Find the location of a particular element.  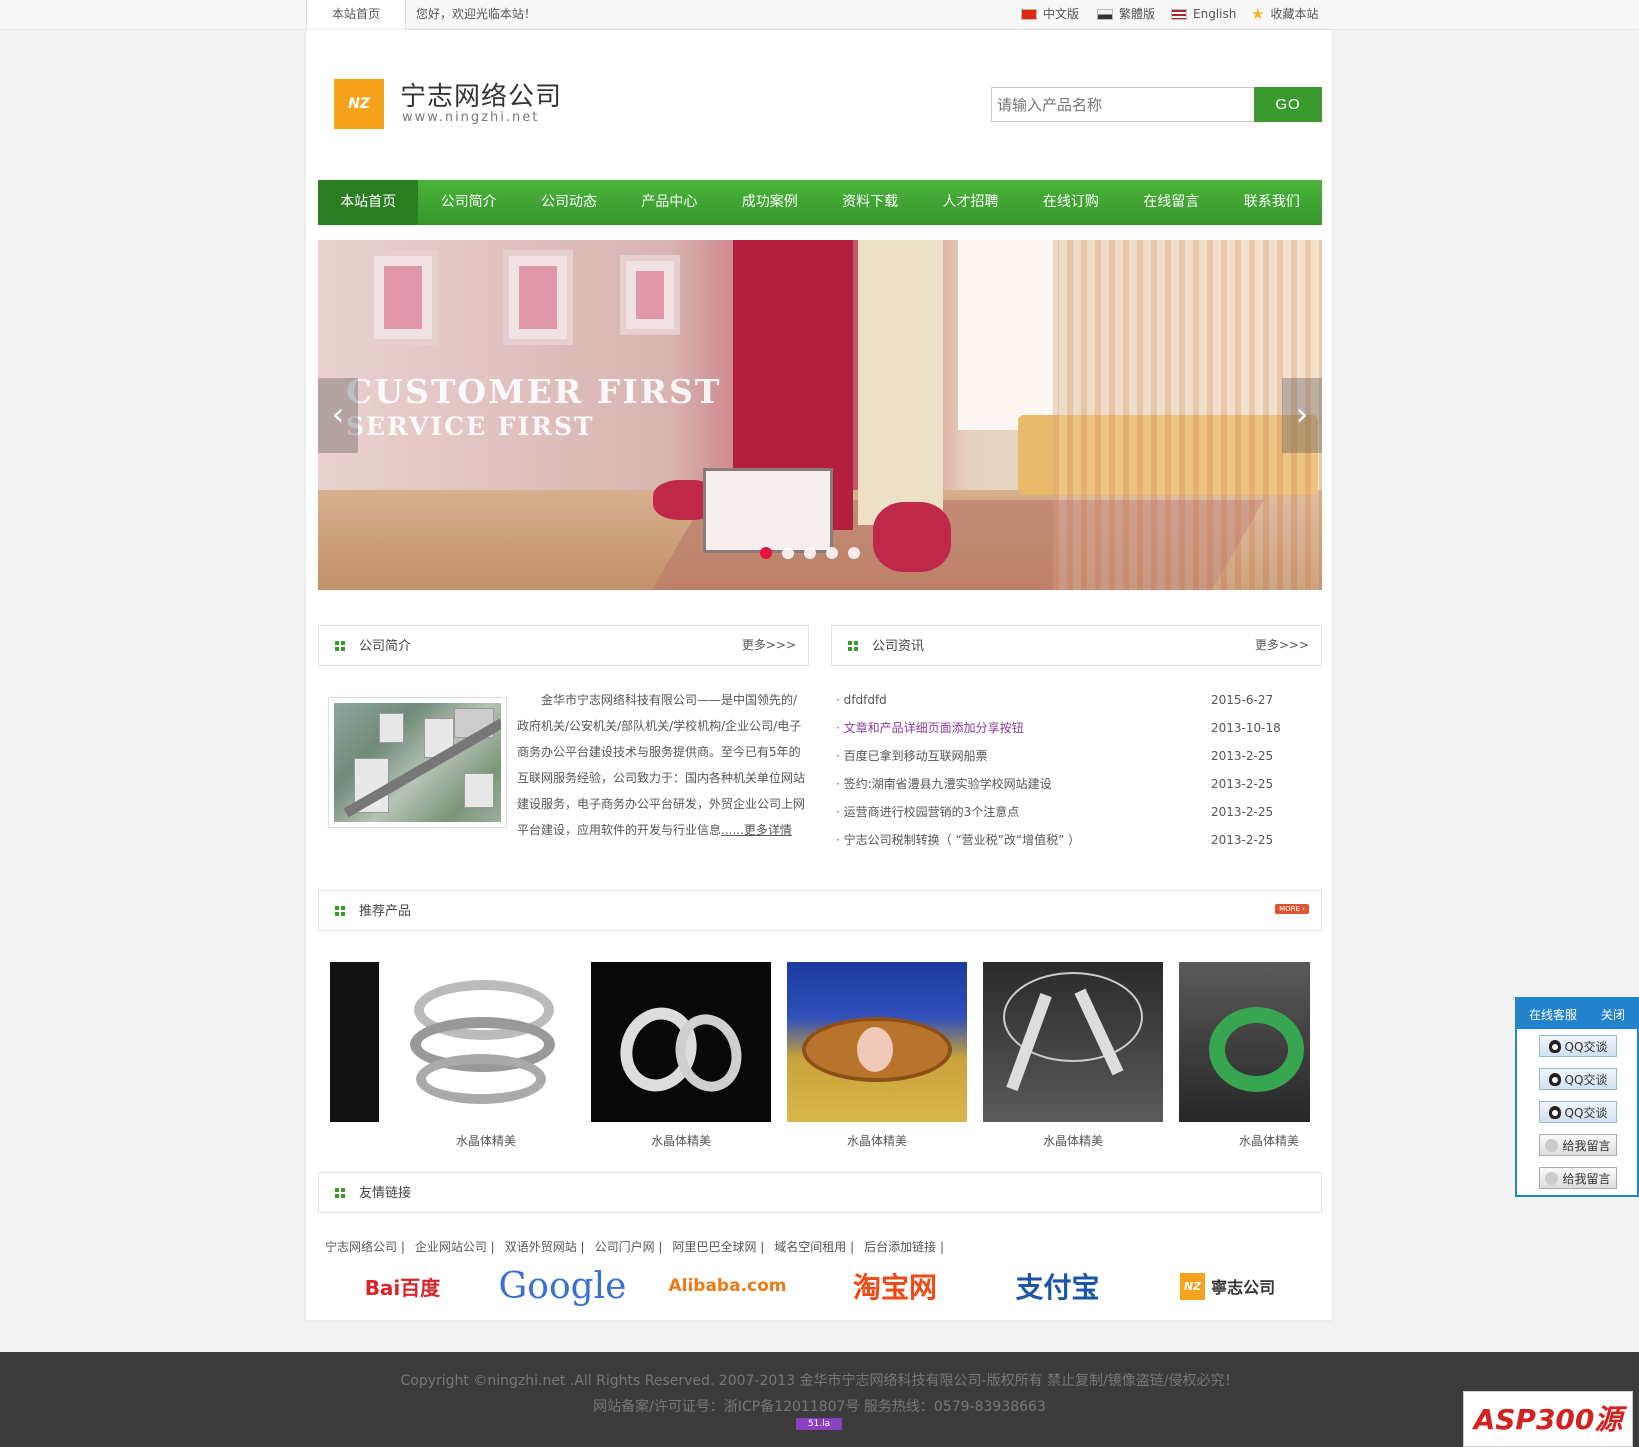

baidu-logo: Bai百度 is located at coordinates (402, 1286).